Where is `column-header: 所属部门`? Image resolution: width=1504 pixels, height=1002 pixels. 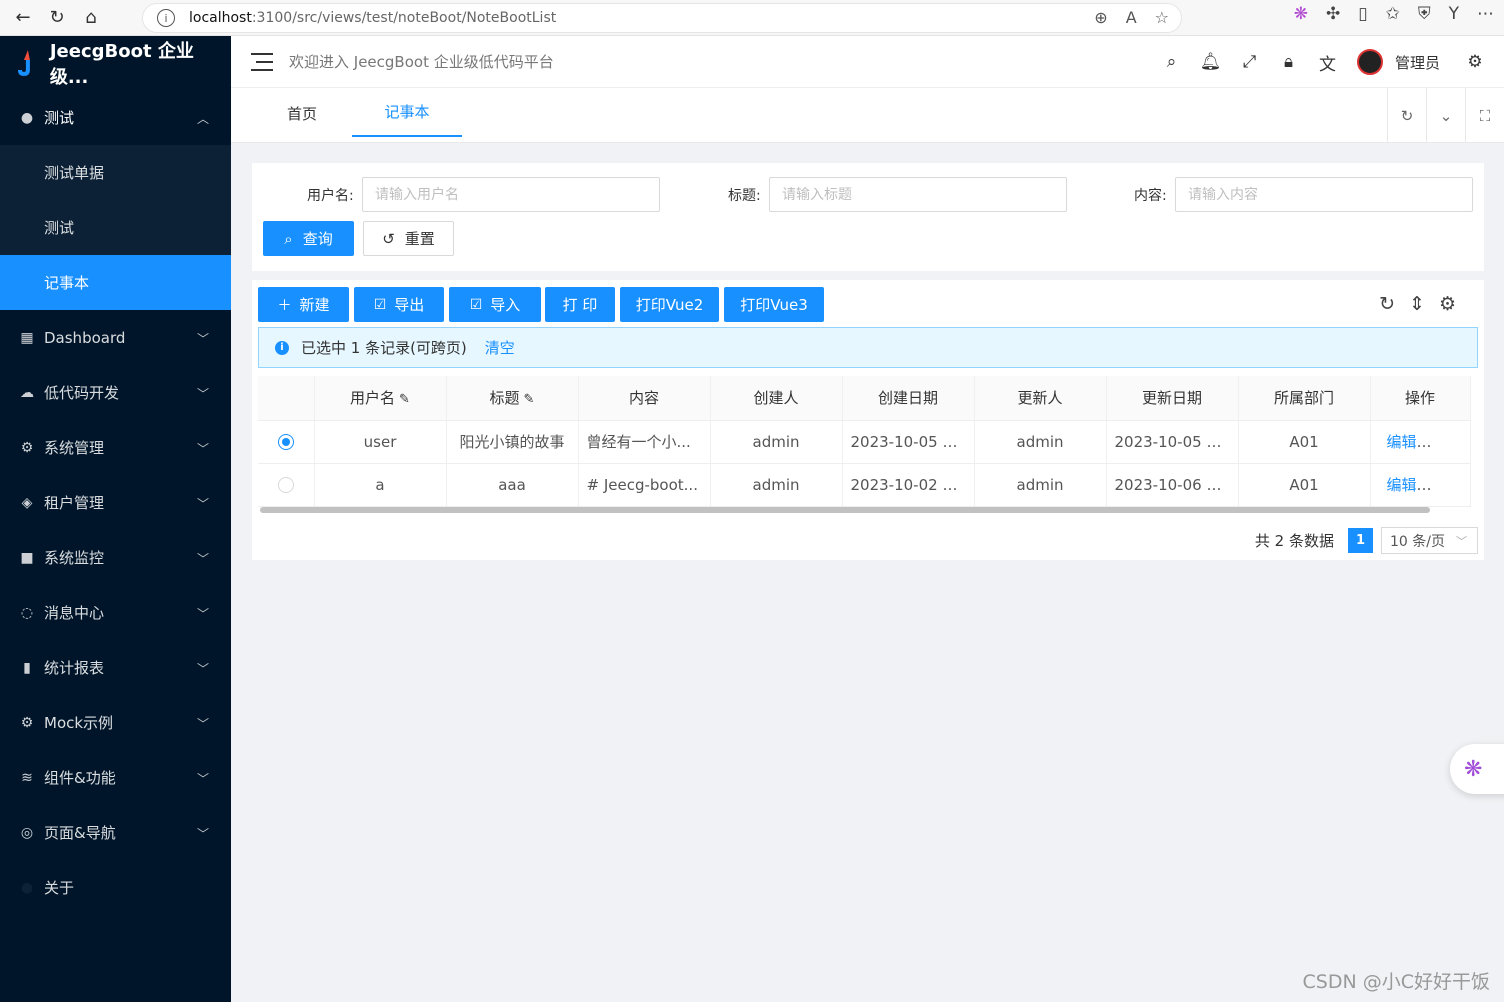 column-header: 所属部门 is located at coordinates (1304, 398).